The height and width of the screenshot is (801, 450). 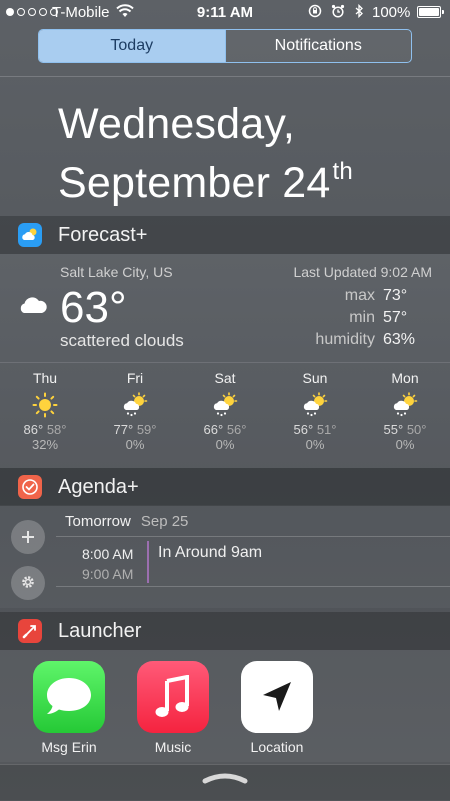 What do you see at coordinates (277, 747) in the screenshot?
I see `app-label: Location` at bounding box center [277, 747].